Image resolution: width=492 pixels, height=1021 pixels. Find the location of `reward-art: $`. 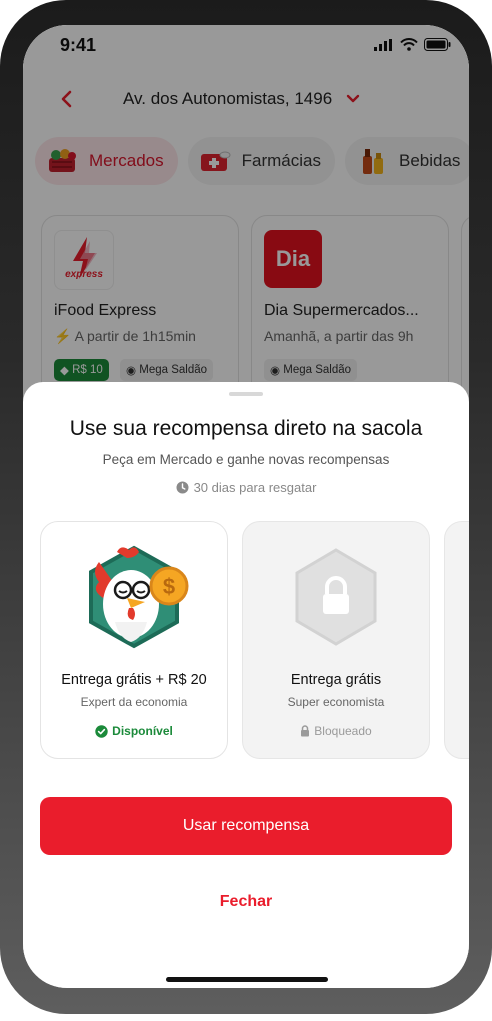

reward-art: $ is located at coordinates (134, 597).